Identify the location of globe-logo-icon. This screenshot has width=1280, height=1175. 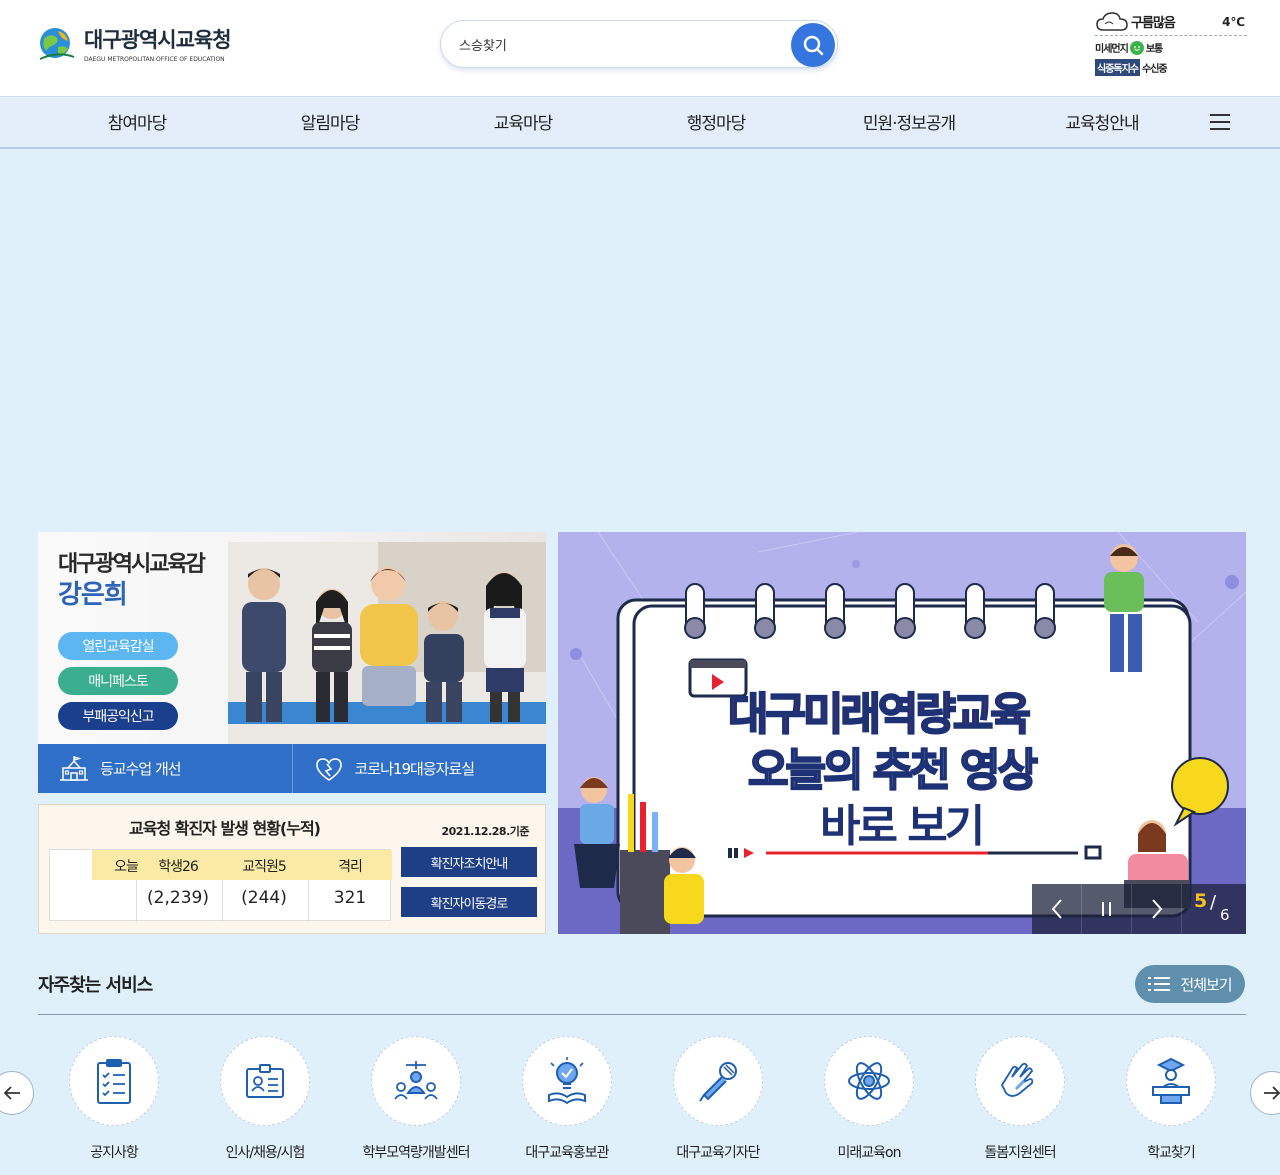
(57, 44).